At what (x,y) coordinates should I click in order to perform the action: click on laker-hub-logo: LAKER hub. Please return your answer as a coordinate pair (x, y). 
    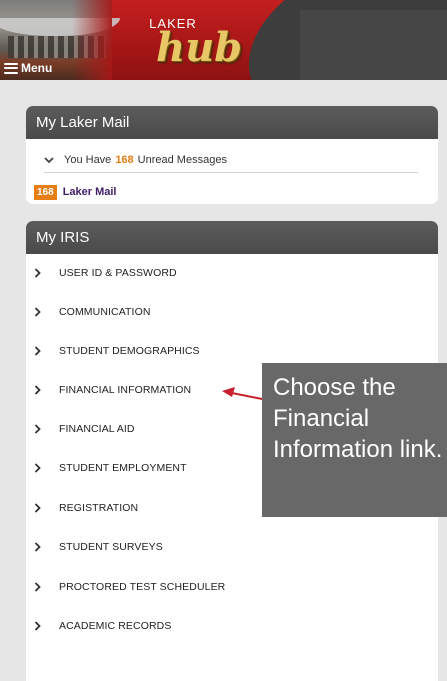
    Looking at the image, I should click on (203, 43).